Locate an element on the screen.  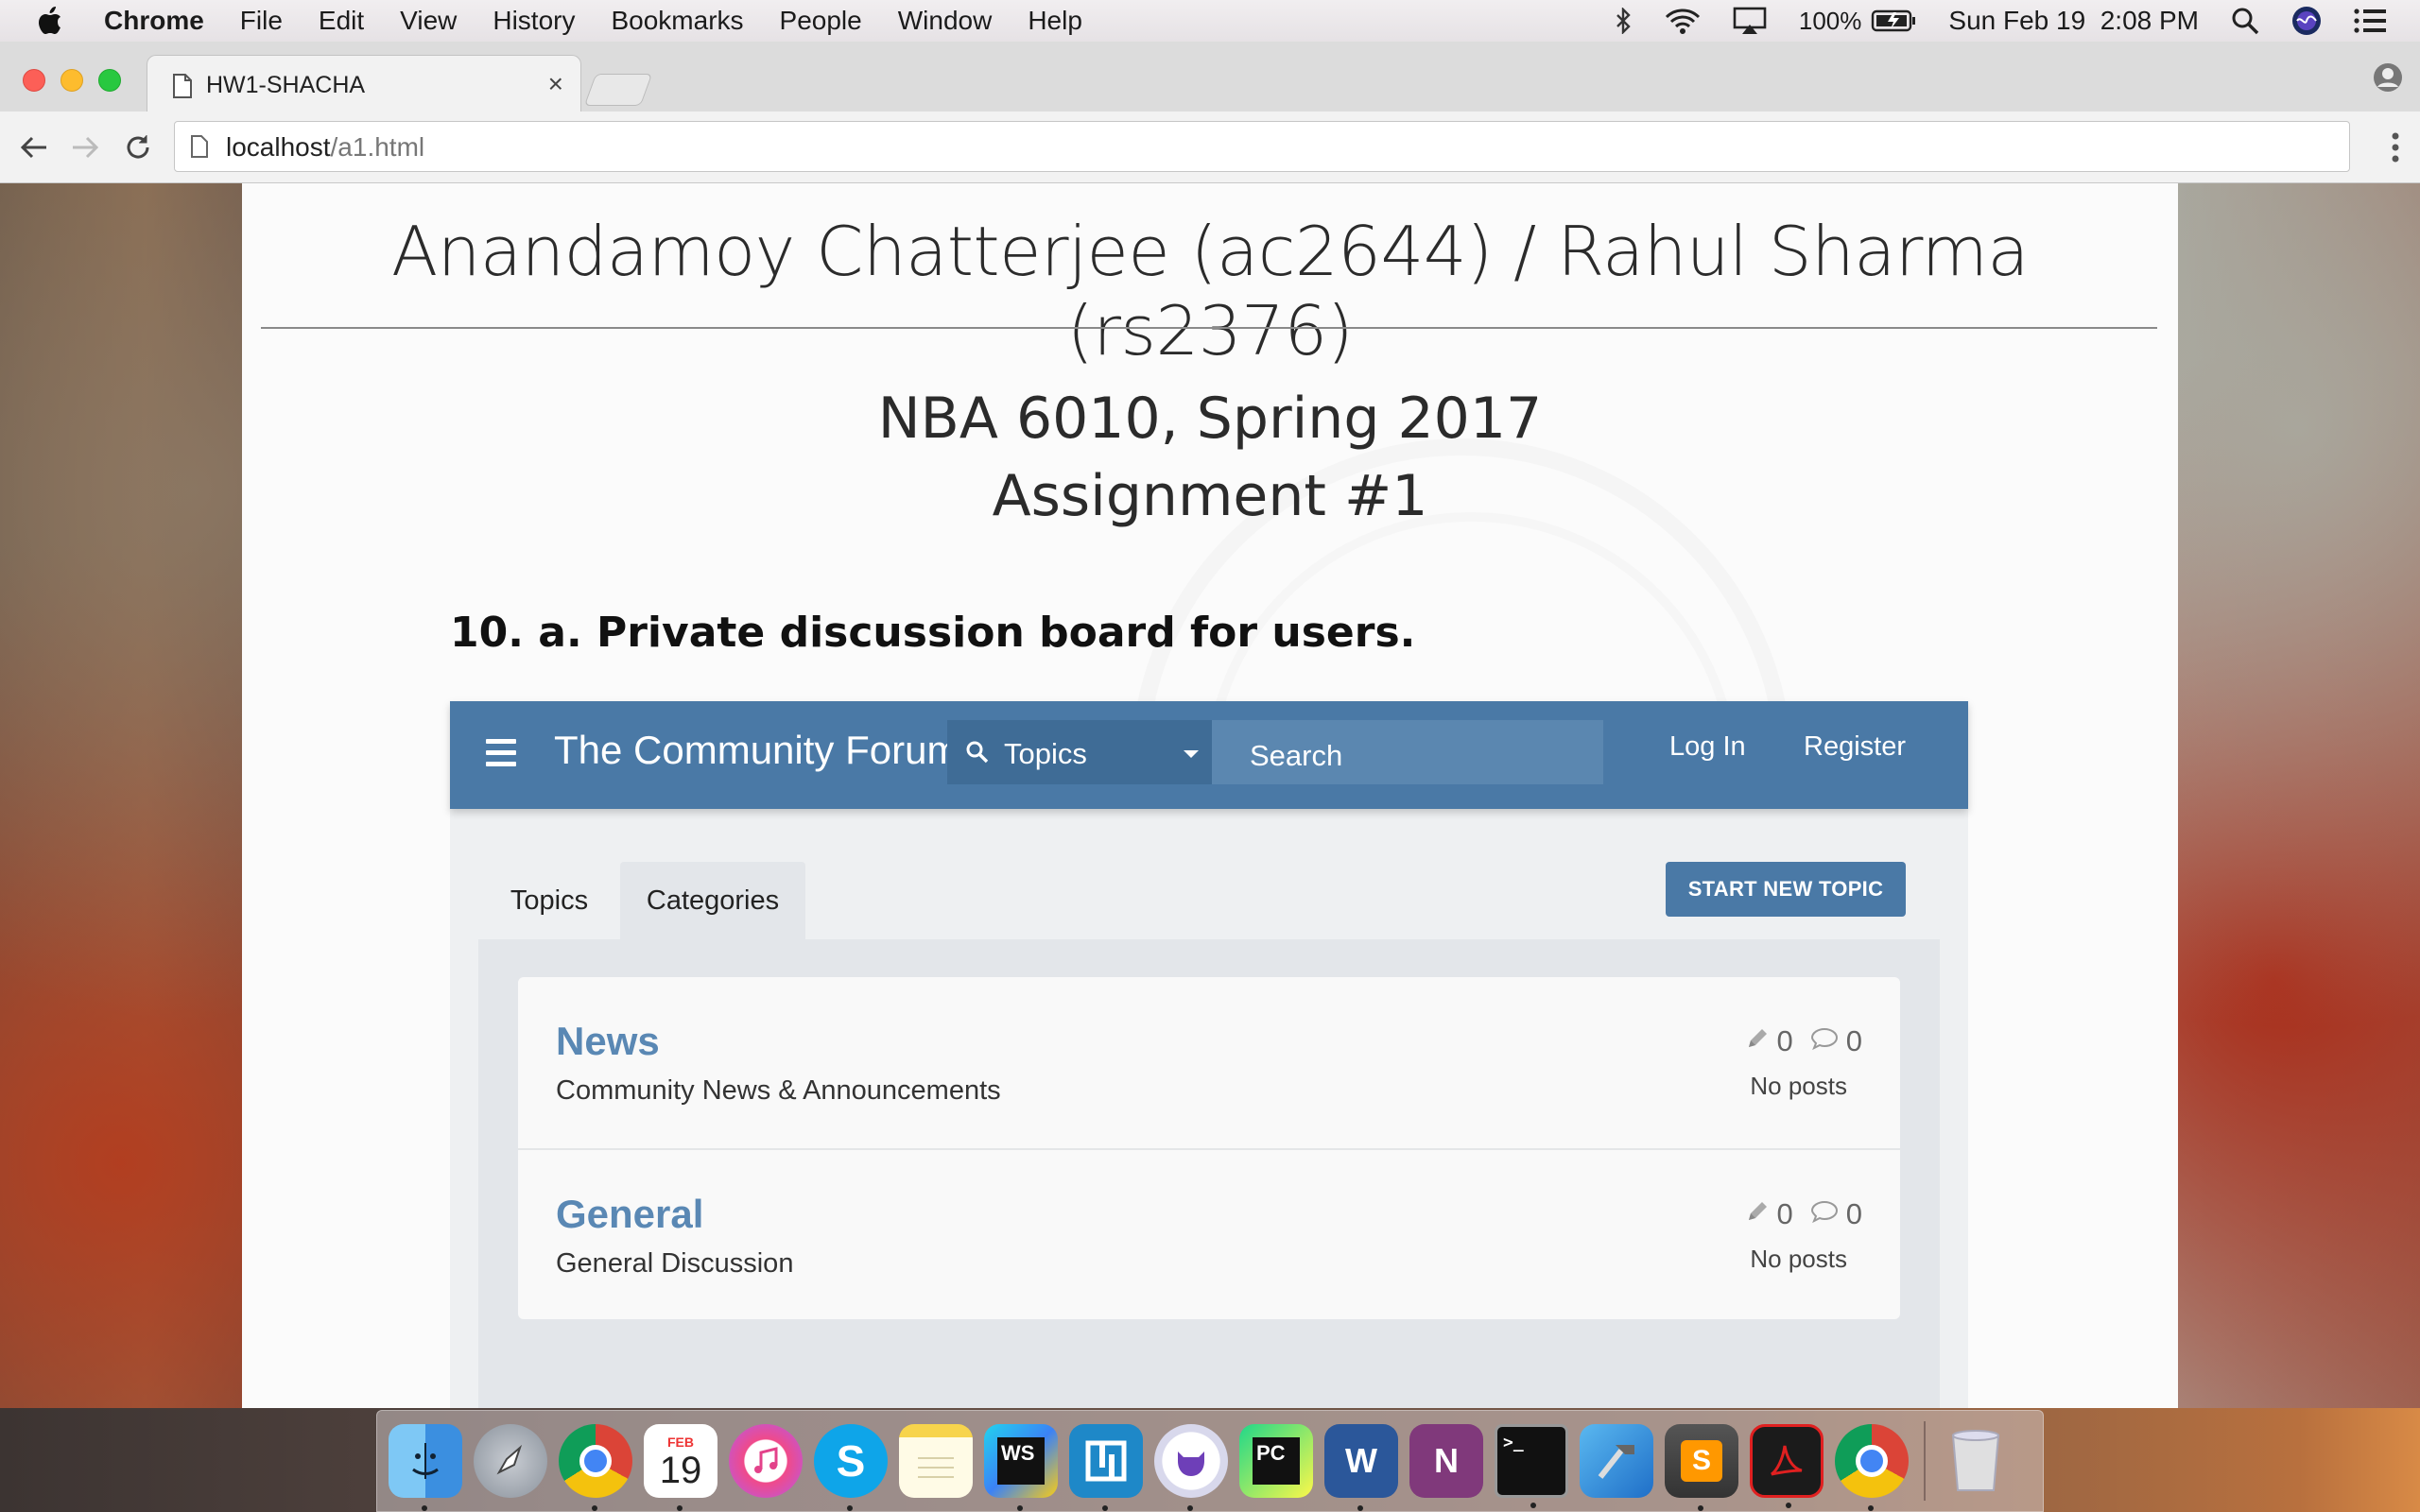
webstorm-icon: WS is located at coordinates (1021, 1467).